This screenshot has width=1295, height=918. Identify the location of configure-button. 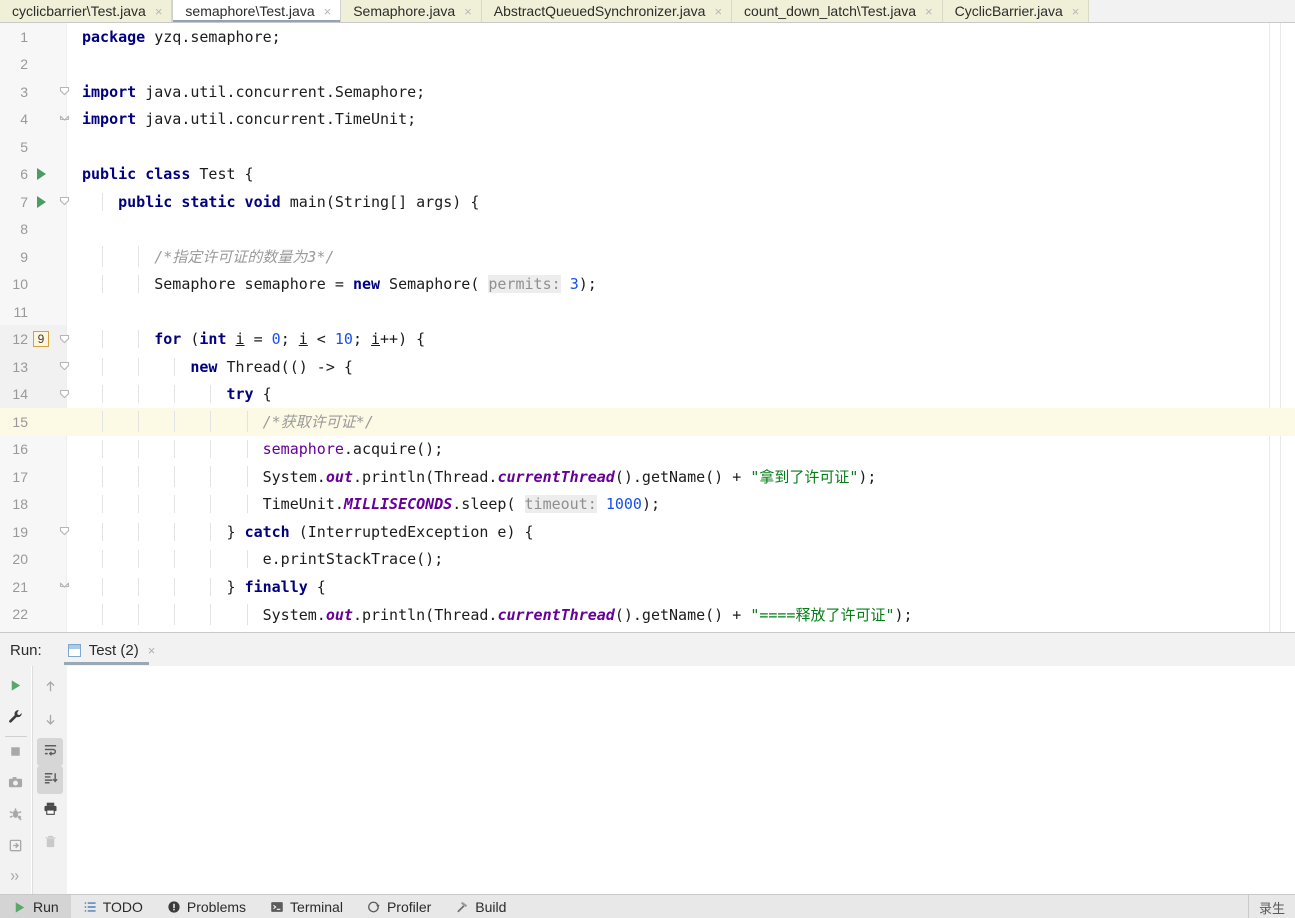
(16, 718).